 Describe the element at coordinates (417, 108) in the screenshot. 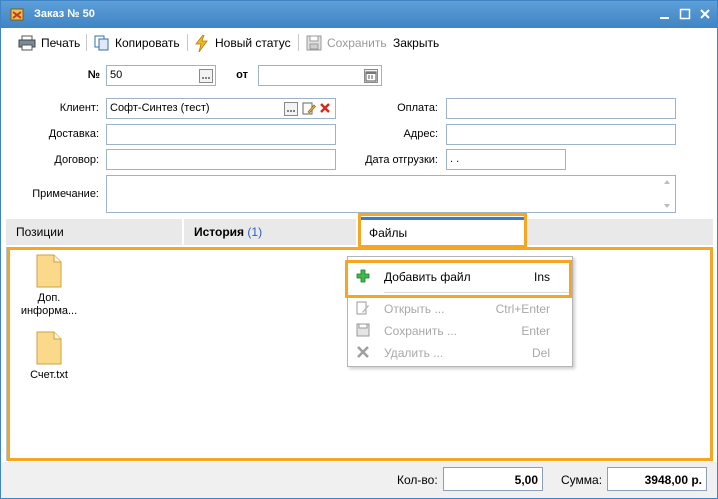

I see `payment-label: Оплата:` at that location.